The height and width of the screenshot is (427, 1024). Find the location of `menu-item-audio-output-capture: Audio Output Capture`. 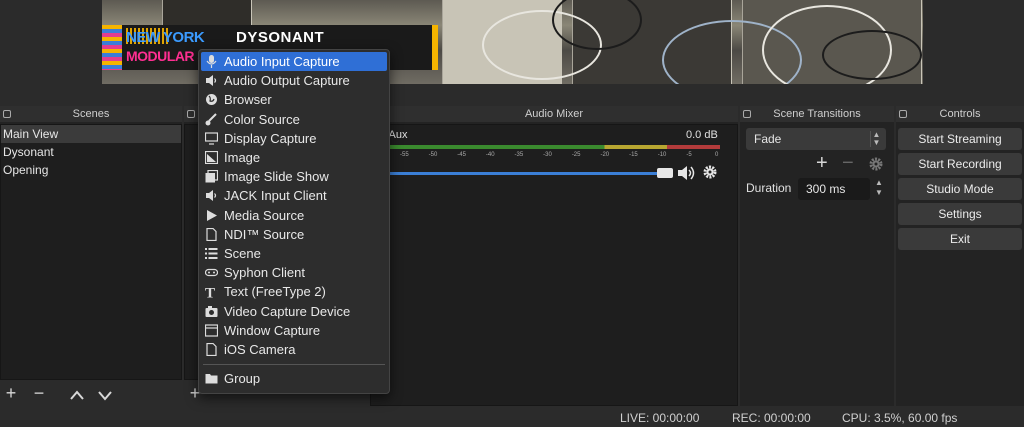

menu-item-audio-output-capture: Audio Output Capture is located at coordinates (294, 80).